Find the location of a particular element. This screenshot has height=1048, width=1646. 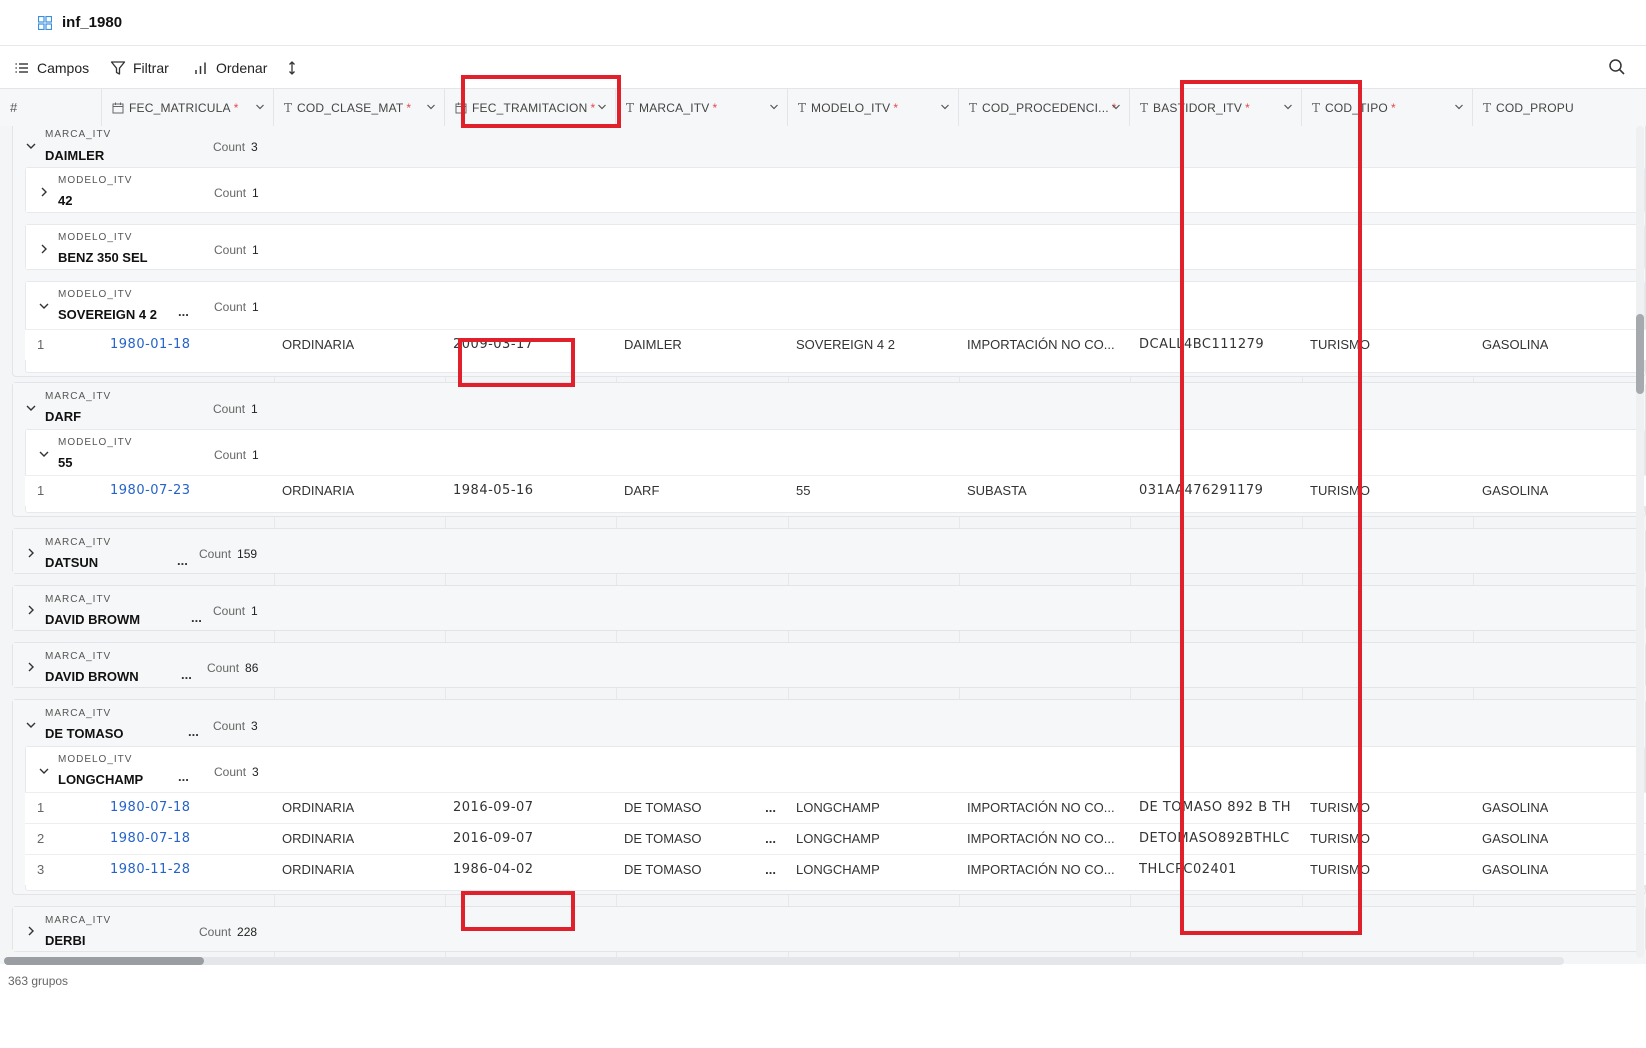

fields-button: Campos is located at coordinates (51, 68).